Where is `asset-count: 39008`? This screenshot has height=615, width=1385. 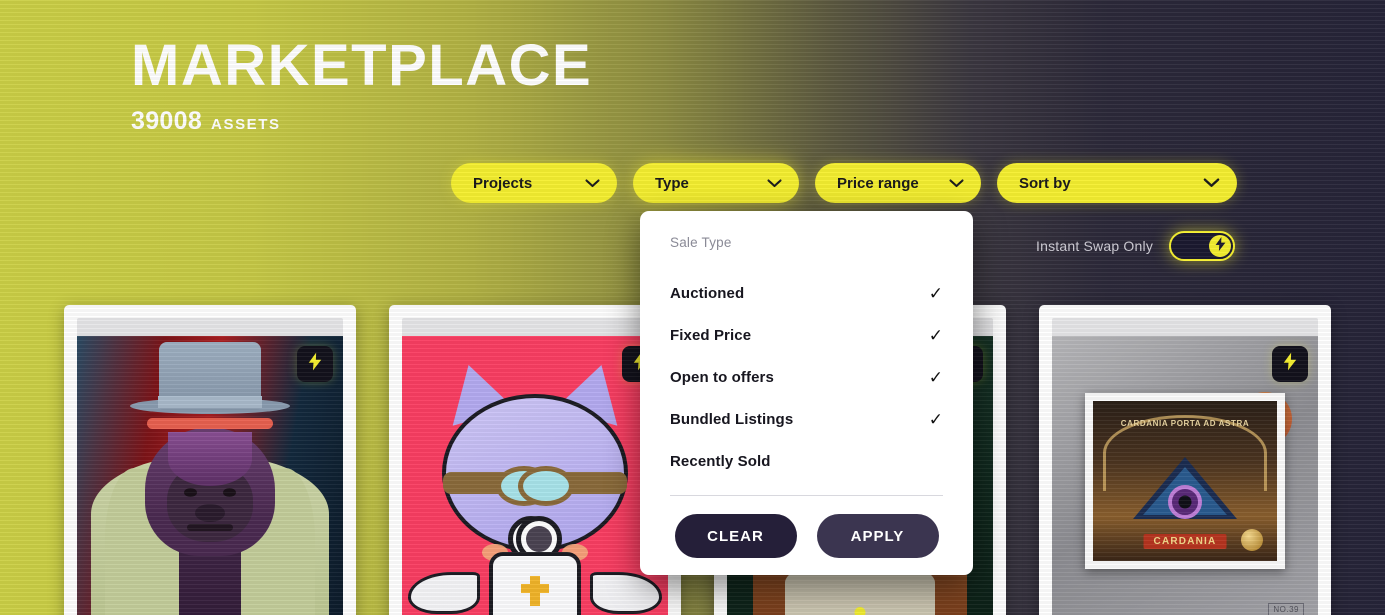 asset-count: 39008 is located at coordinates (167, 121).